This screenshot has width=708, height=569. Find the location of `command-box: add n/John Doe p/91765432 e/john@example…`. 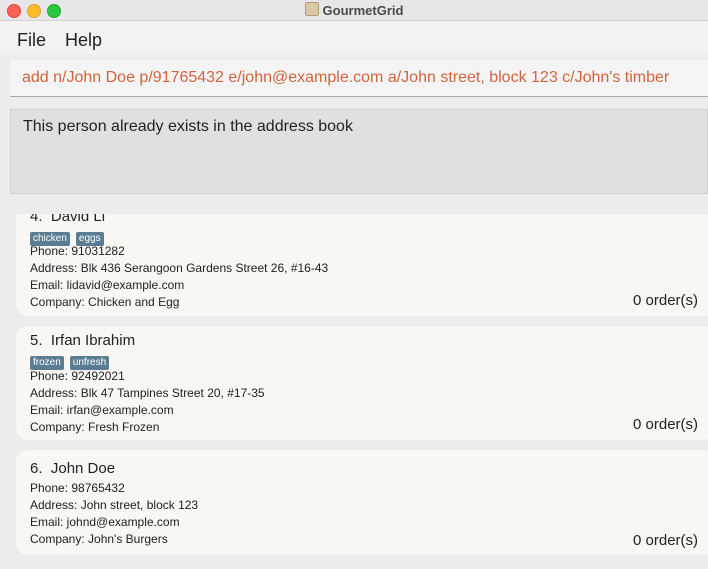

command-box: add n/John Doe p/91765432 e/john@example… is located at coordinates (359, 78).